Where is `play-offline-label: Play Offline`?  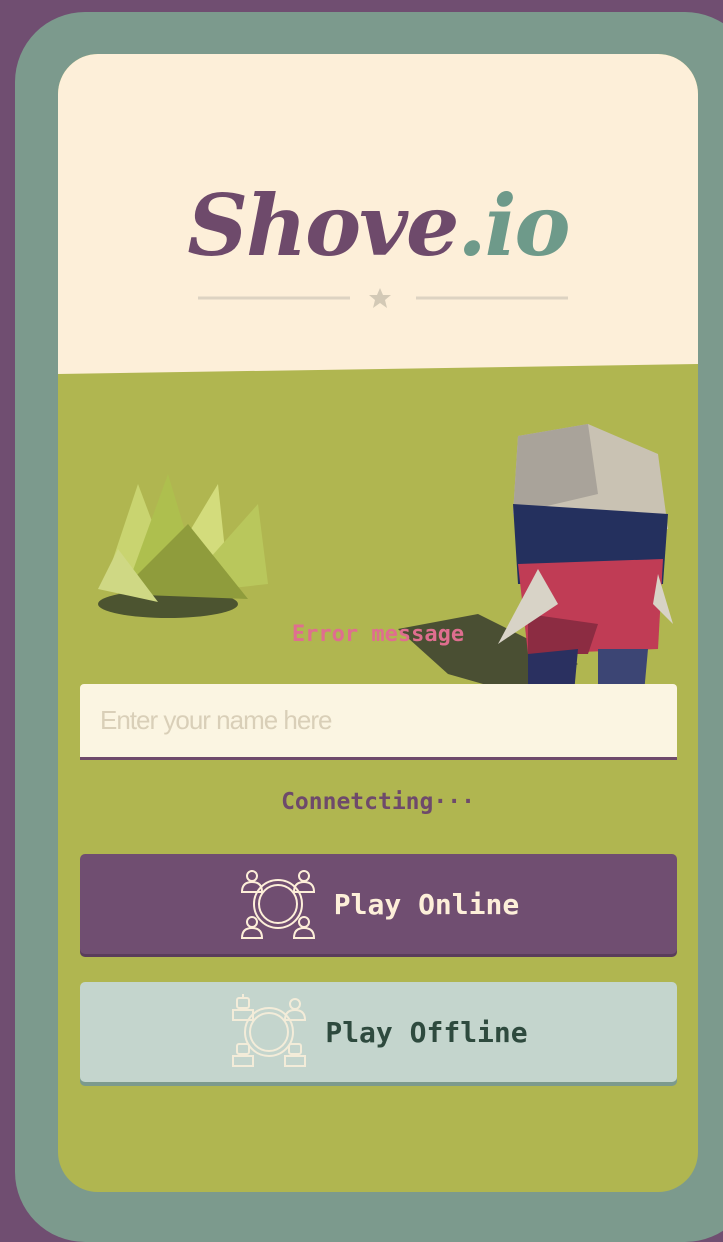 play-offline-label: Play Offline is located at coordinates (426, 1032).